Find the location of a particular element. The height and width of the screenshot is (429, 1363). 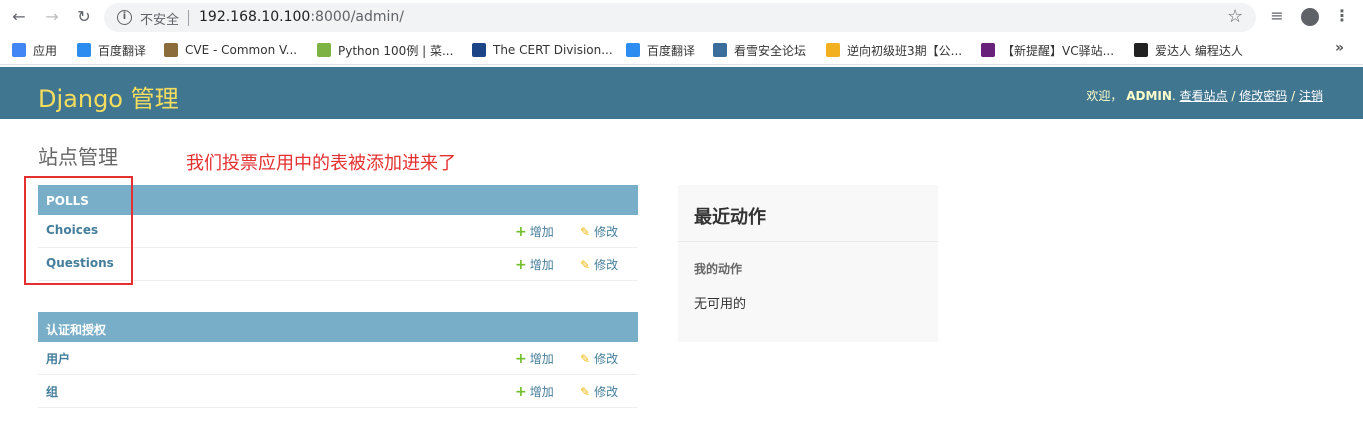

bookmark-item: 爱达人 编程达人 is located at coordinates (1188, 50).